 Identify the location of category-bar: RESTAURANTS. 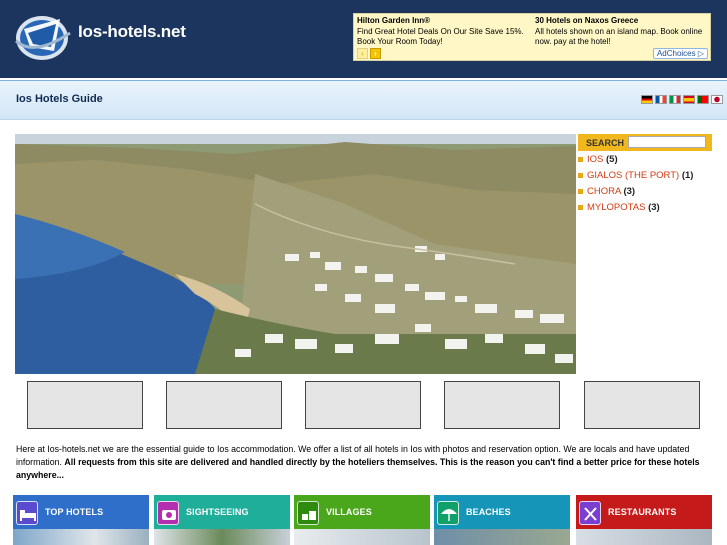
(644, 512).